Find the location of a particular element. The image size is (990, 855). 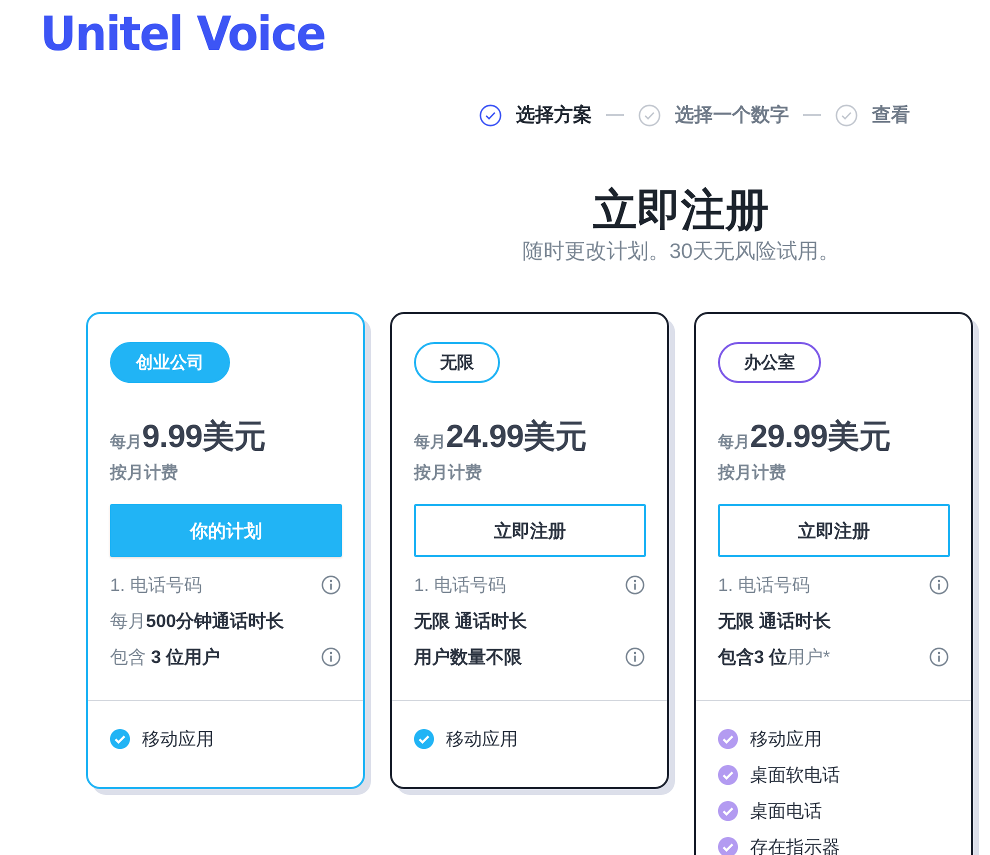

plan-badge: 创业公司 is located at coordinates (170, 362).